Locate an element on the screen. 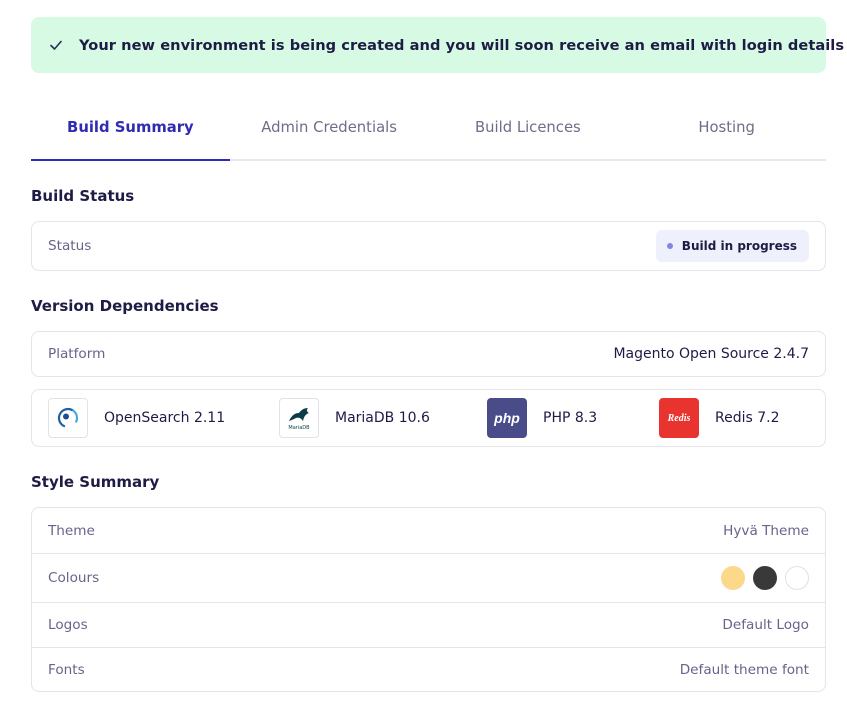 This screenshot has width=847, height=712. dependency-opensearch: OpenSearch 2.11 is located at coordinates (163, 418).